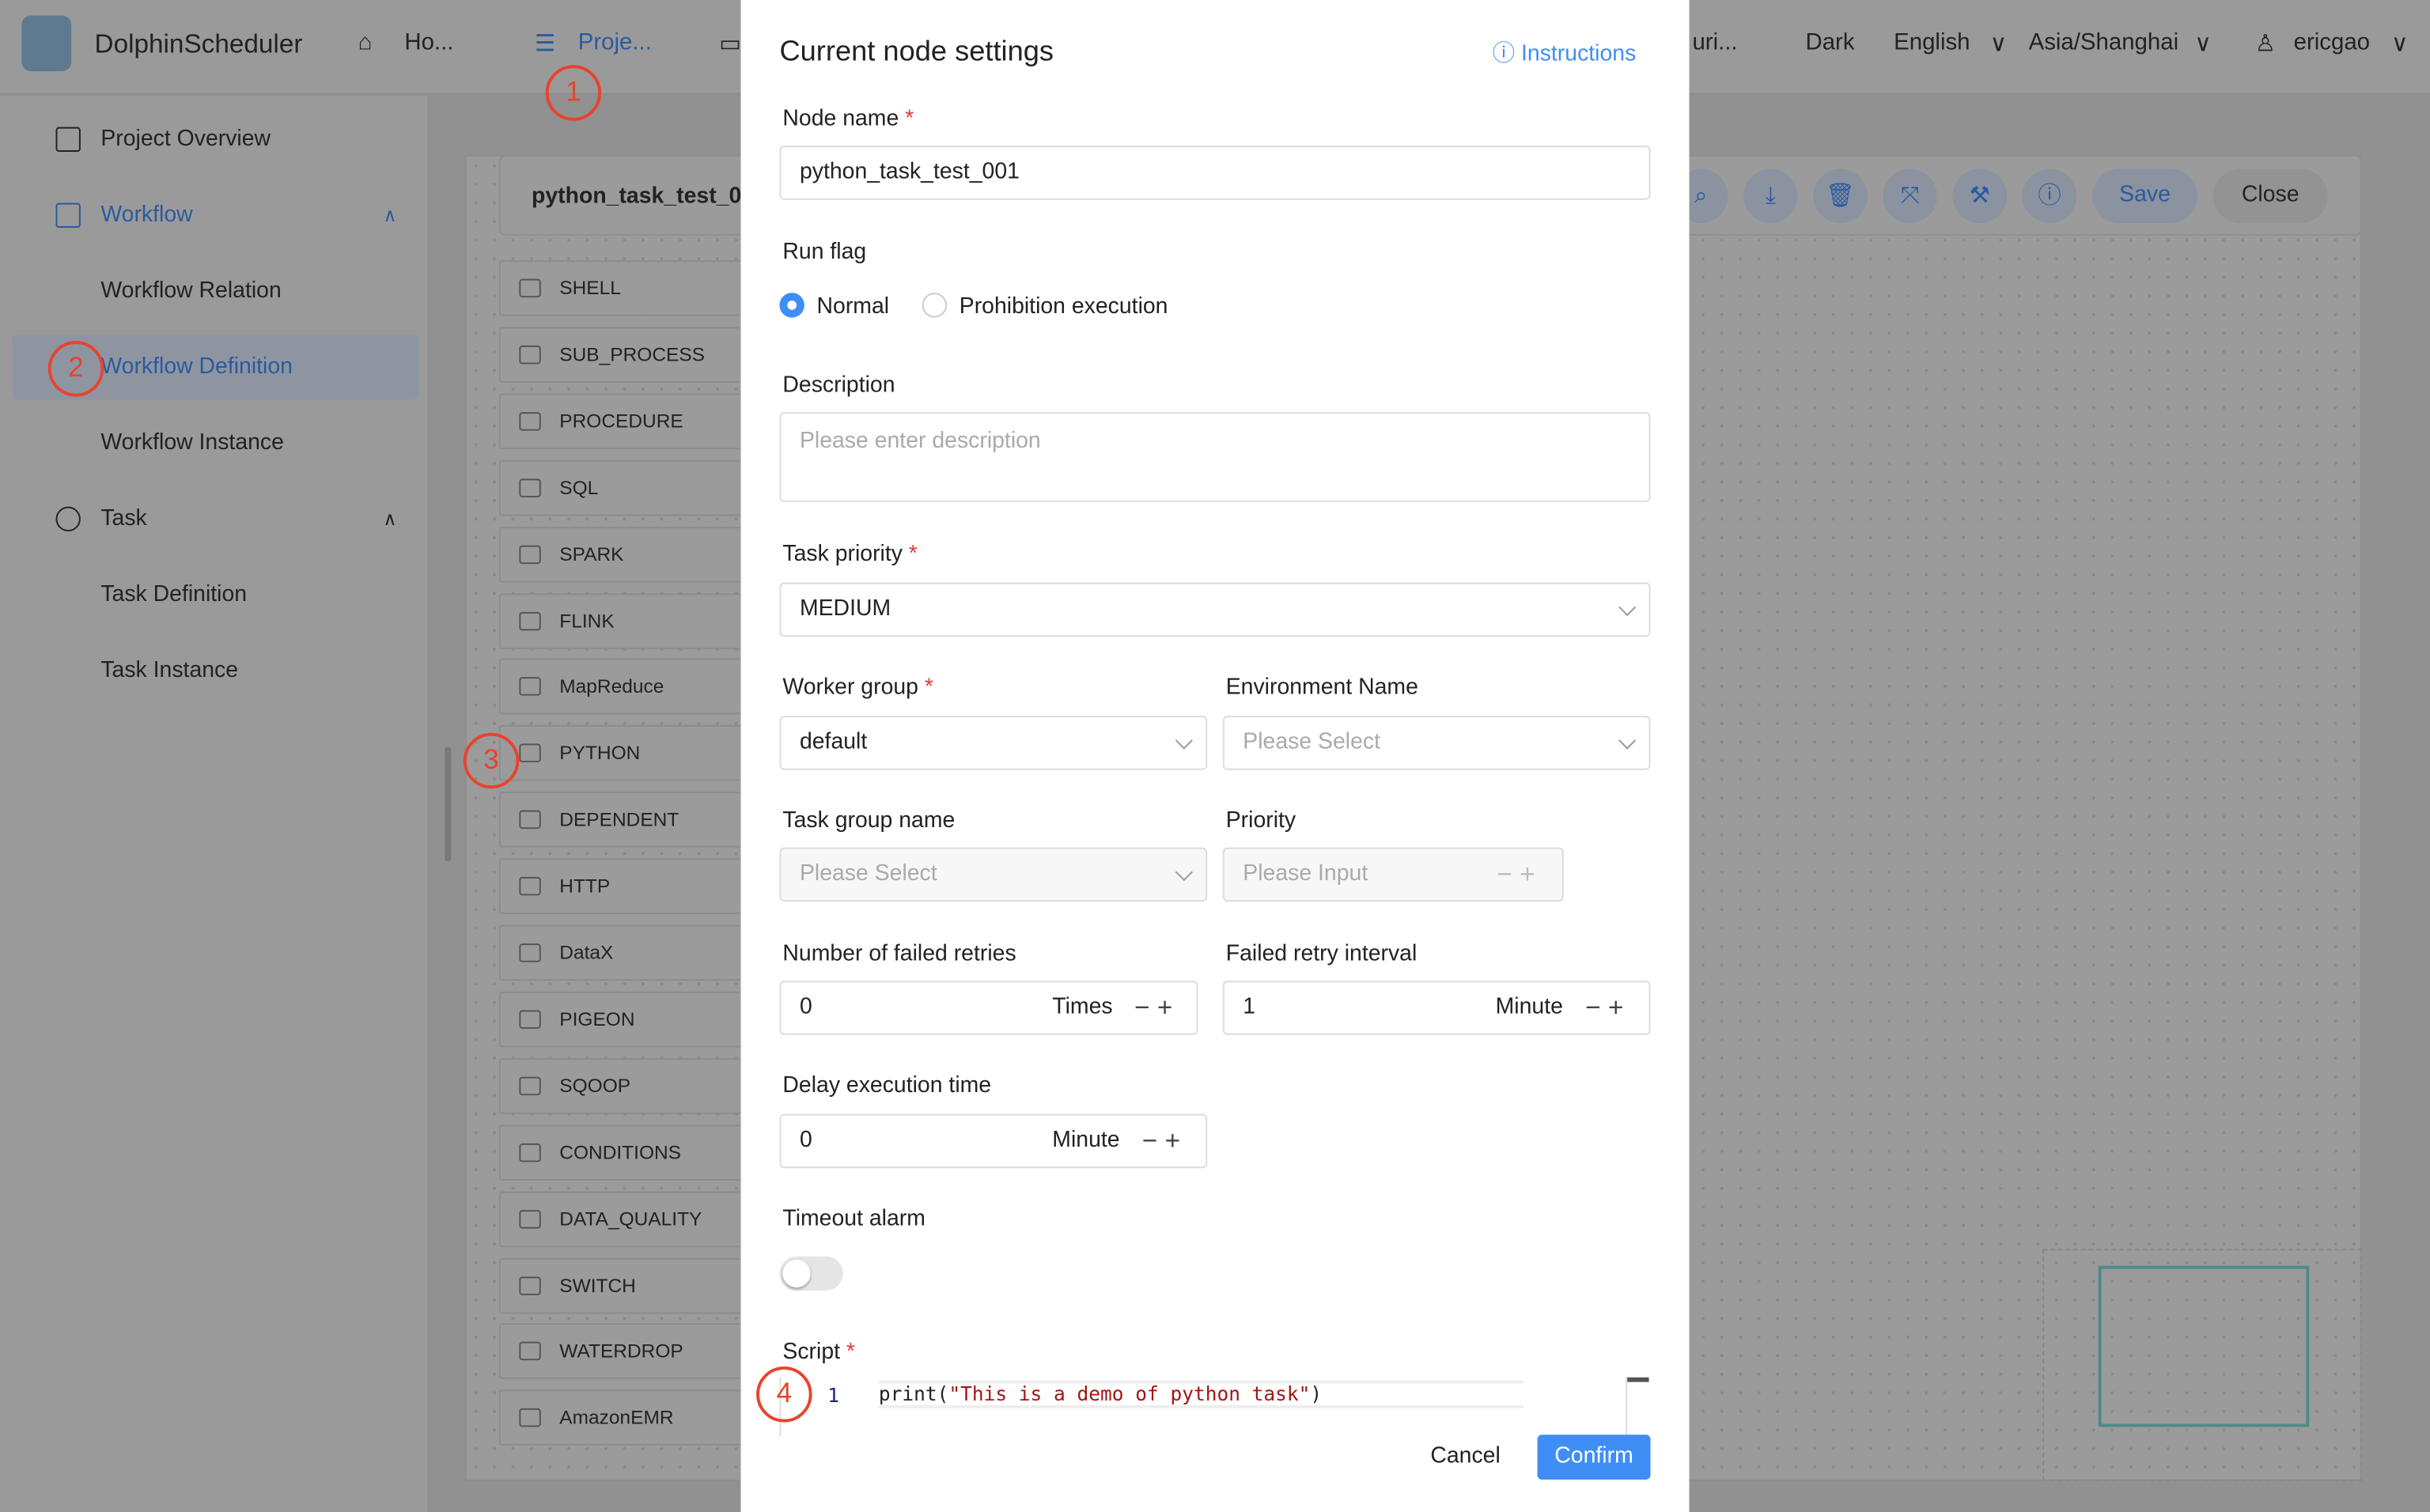 The width and height of the screenshot is (2430, 1512). I want to click on palette-item-python: PYTHON, so click(623, 754).